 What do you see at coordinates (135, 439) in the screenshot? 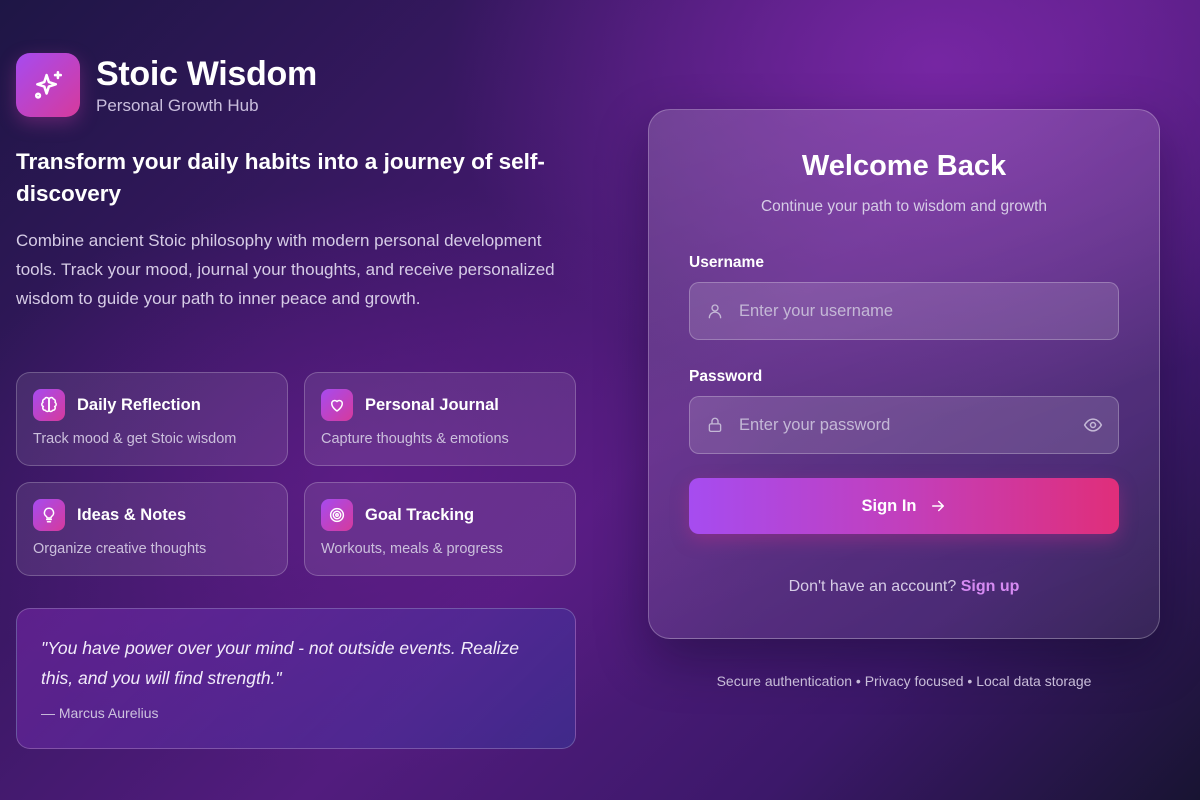
I see `feature-description: Track mood & get Stoic wisdom` at bounding box center [135, 439].